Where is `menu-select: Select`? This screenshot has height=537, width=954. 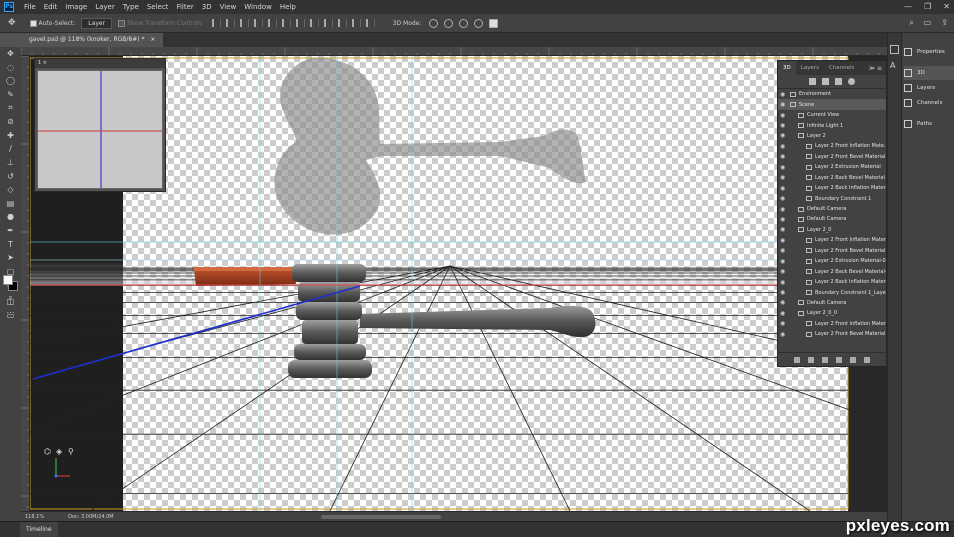 menu-select: Select is located at coordinates (158, 7).